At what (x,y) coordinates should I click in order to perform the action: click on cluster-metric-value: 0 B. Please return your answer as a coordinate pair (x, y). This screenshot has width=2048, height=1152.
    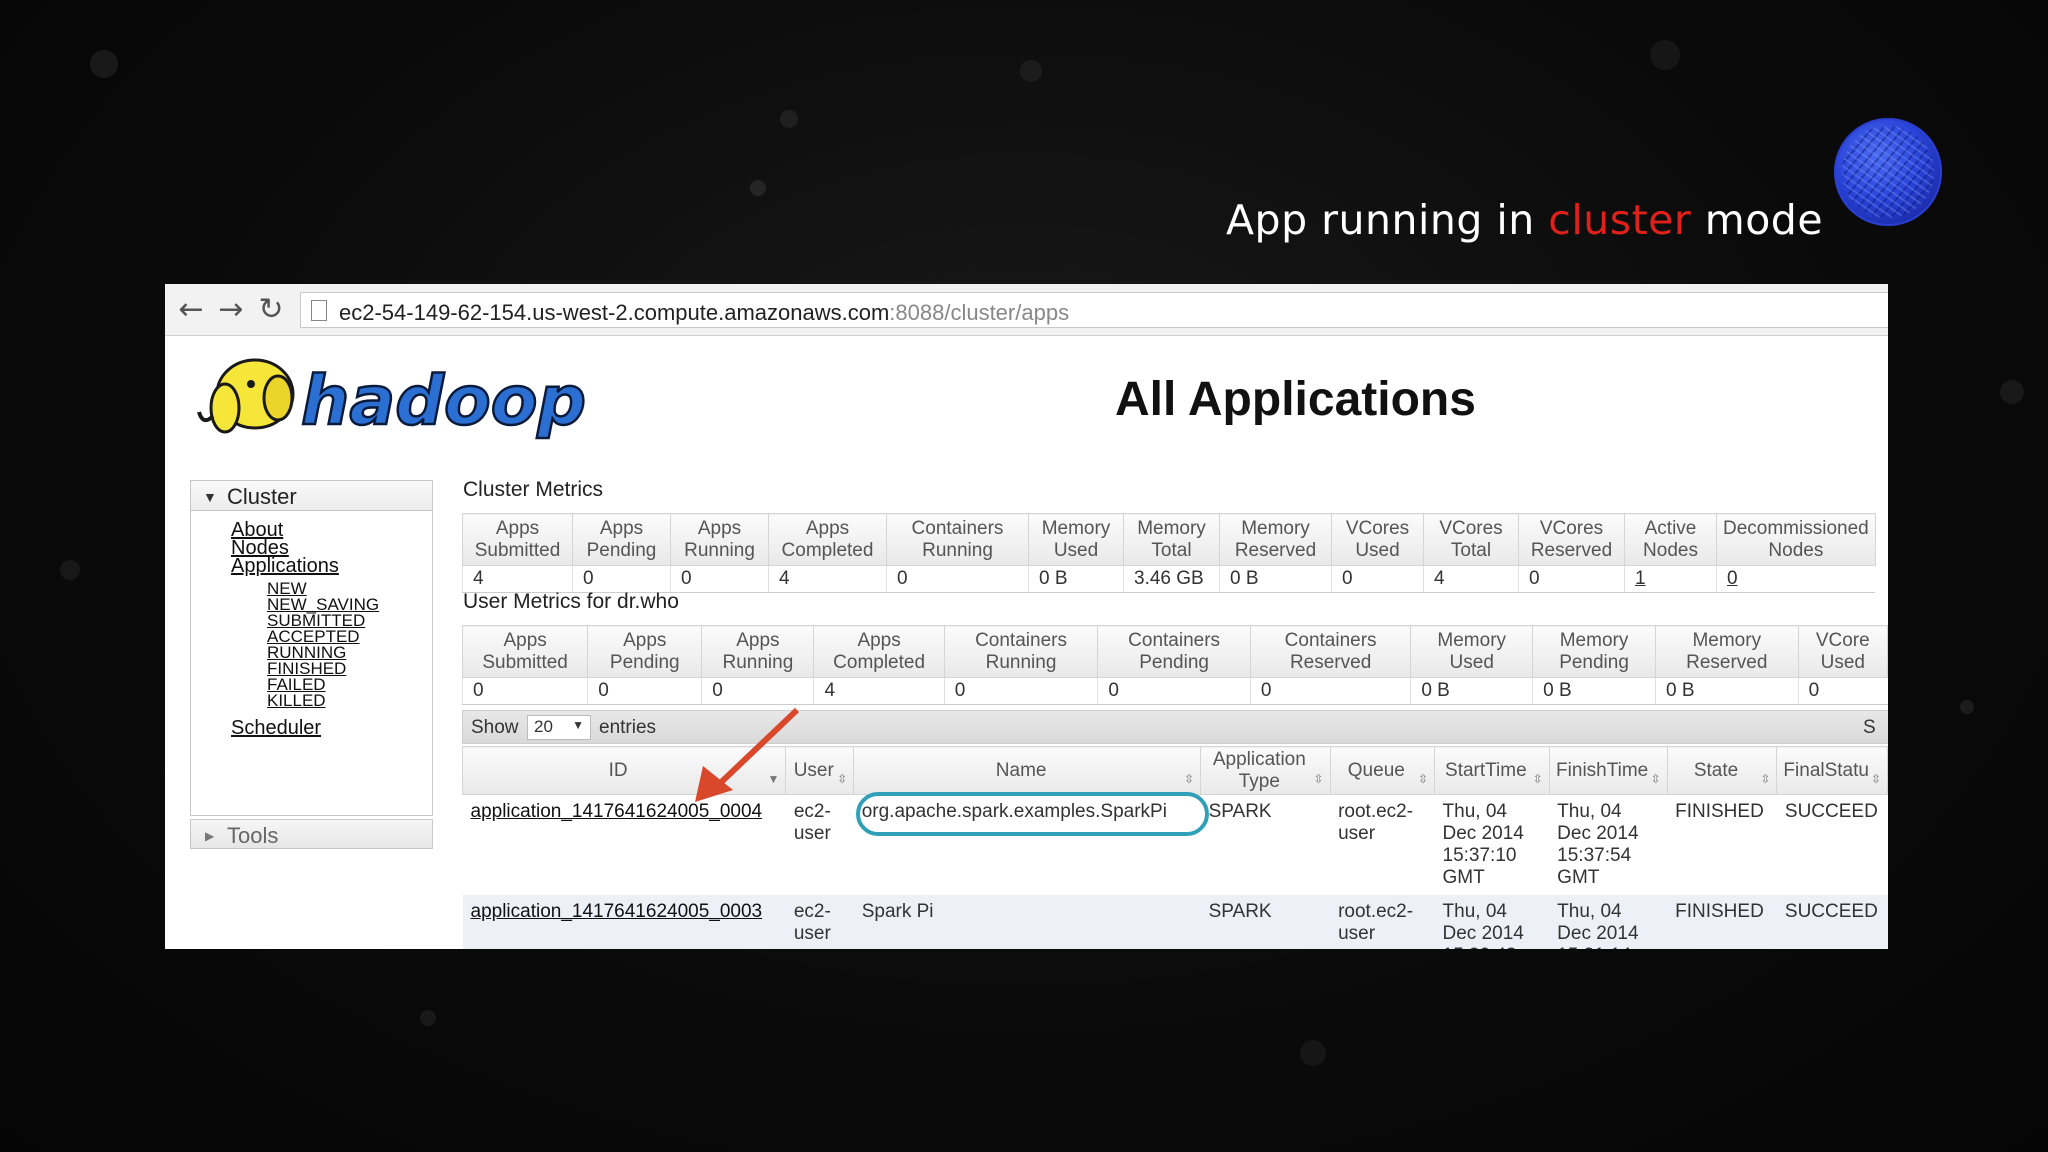
    Looking at the image, I should click on (1076, 579).